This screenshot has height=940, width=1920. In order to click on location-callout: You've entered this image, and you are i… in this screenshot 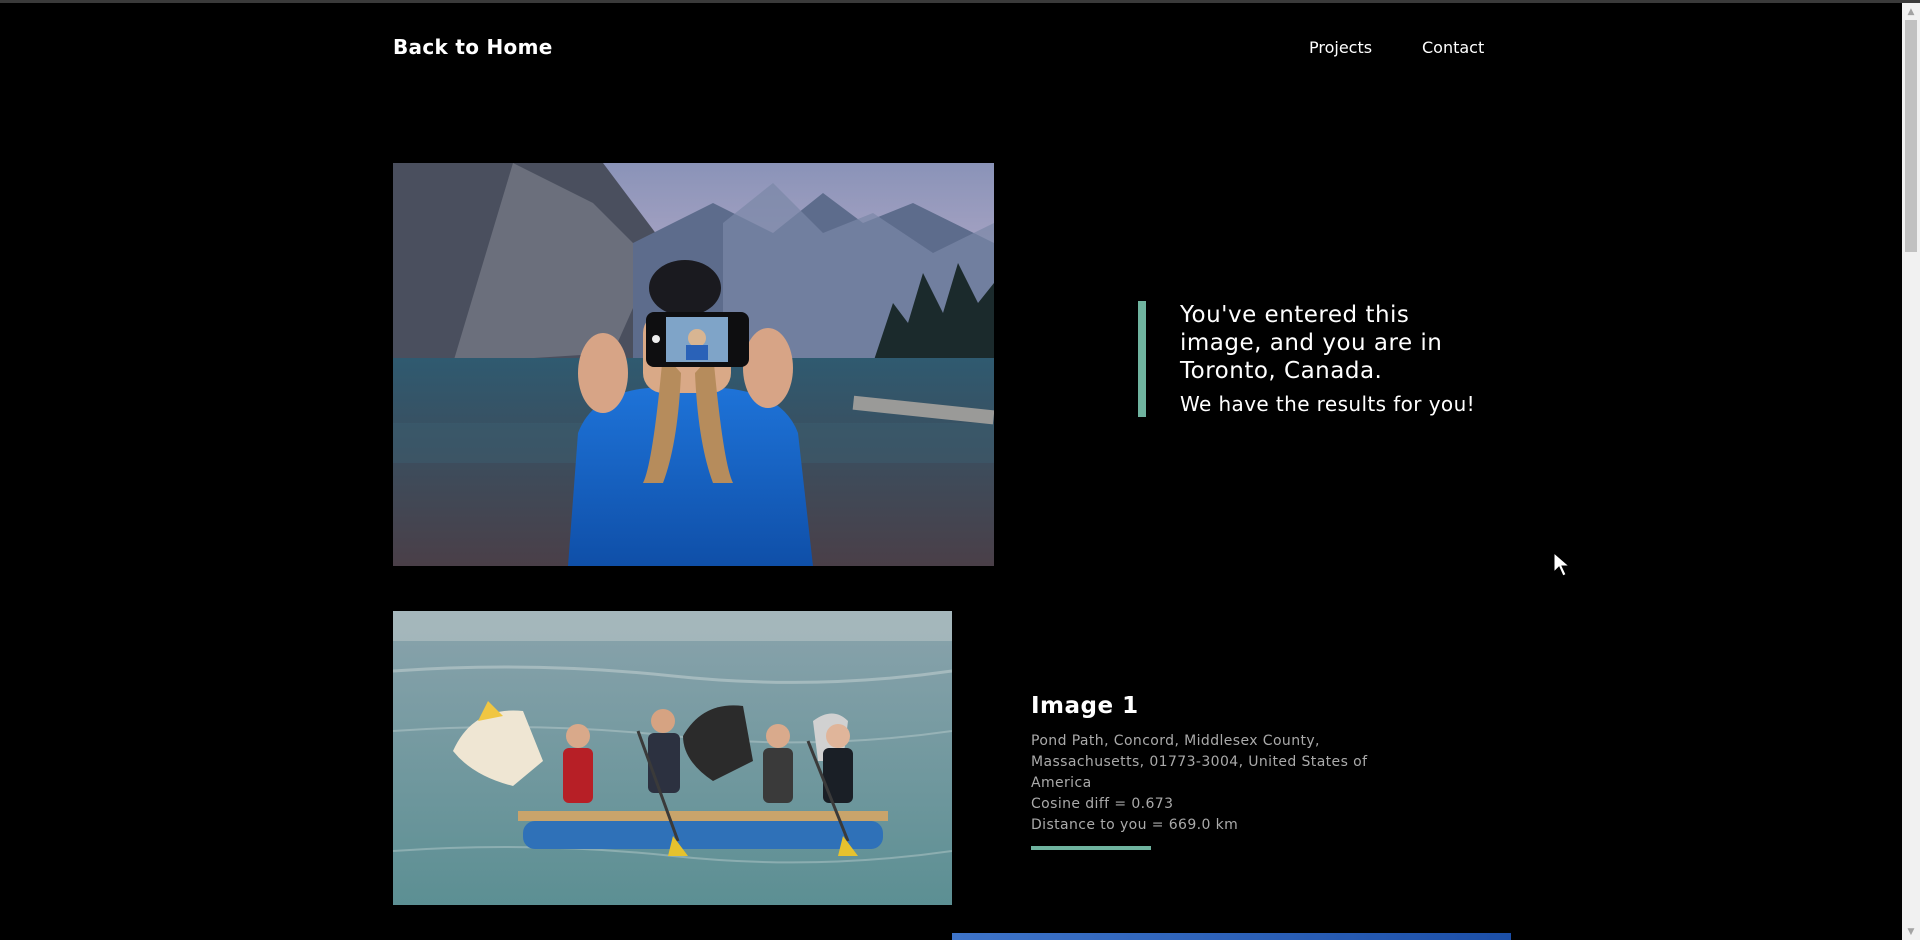, I will do `click(1308, 359)`.